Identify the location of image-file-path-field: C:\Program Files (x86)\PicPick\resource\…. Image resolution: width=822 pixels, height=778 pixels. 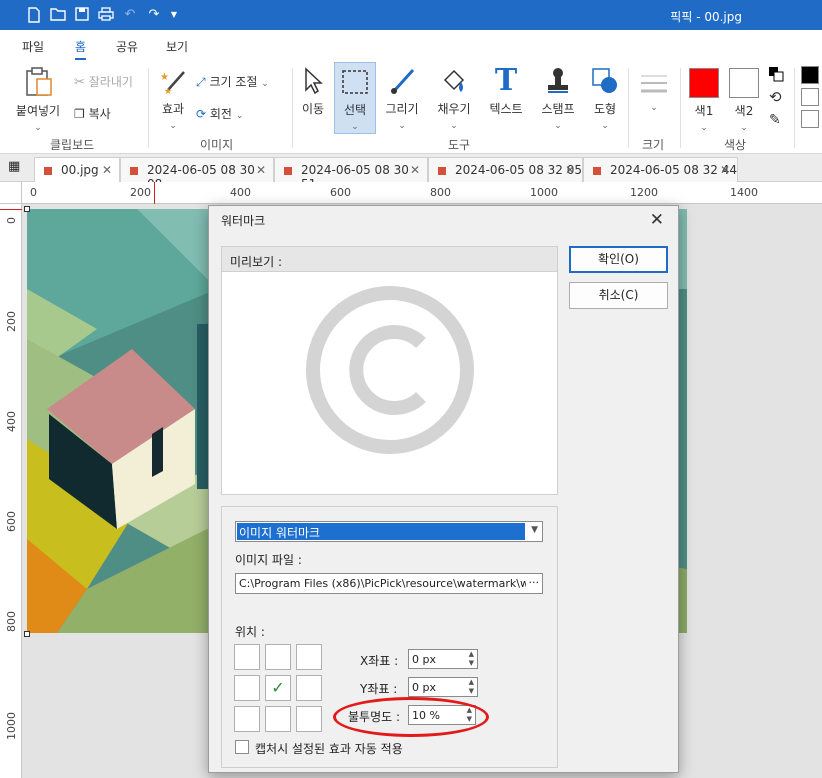
(389, 583).